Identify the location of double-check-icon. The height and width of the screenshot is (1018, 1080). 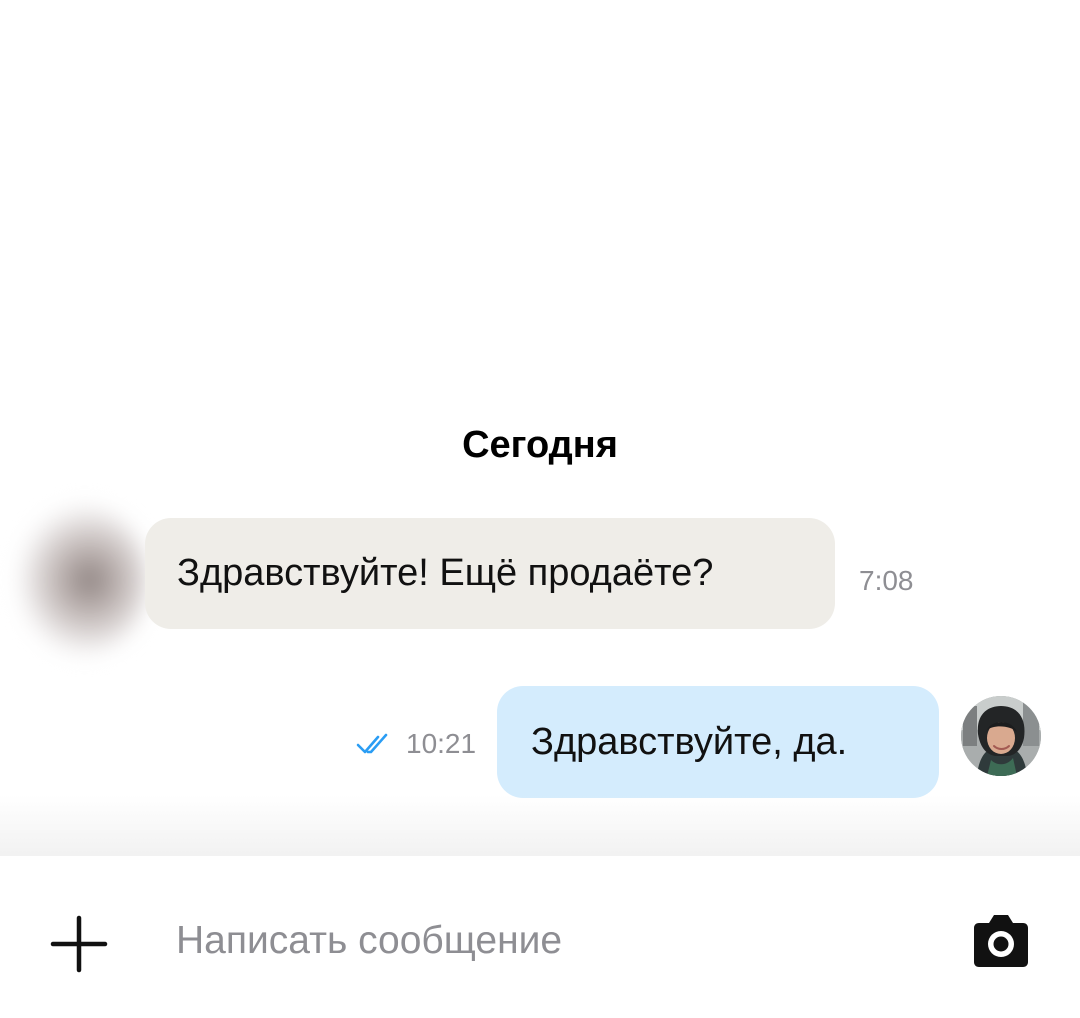
(372, 743).